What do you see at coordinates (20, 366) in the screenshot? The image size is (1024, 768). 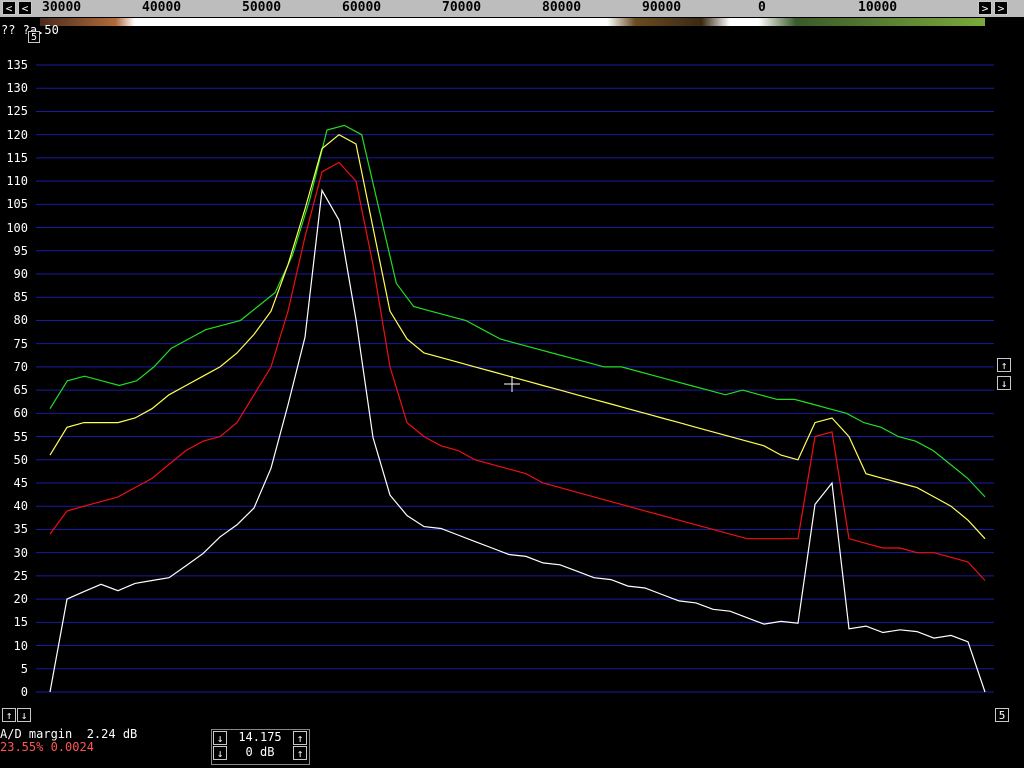 I see `y-axis-label: 70` at bounding box center [20, 366].